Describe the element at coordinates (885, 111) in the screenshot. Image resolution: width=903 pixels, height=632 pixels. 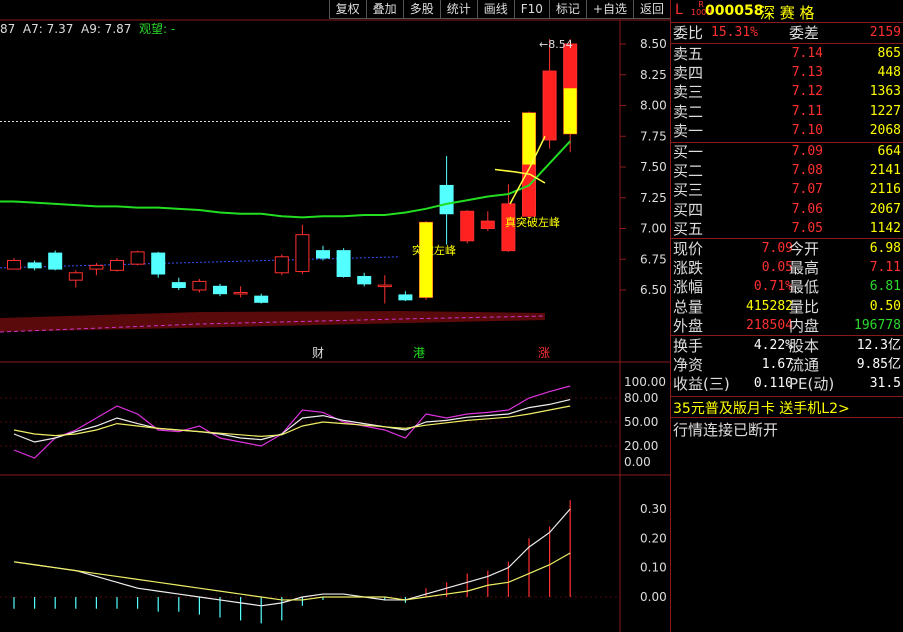
I see `level-volume: 1227` at that location.